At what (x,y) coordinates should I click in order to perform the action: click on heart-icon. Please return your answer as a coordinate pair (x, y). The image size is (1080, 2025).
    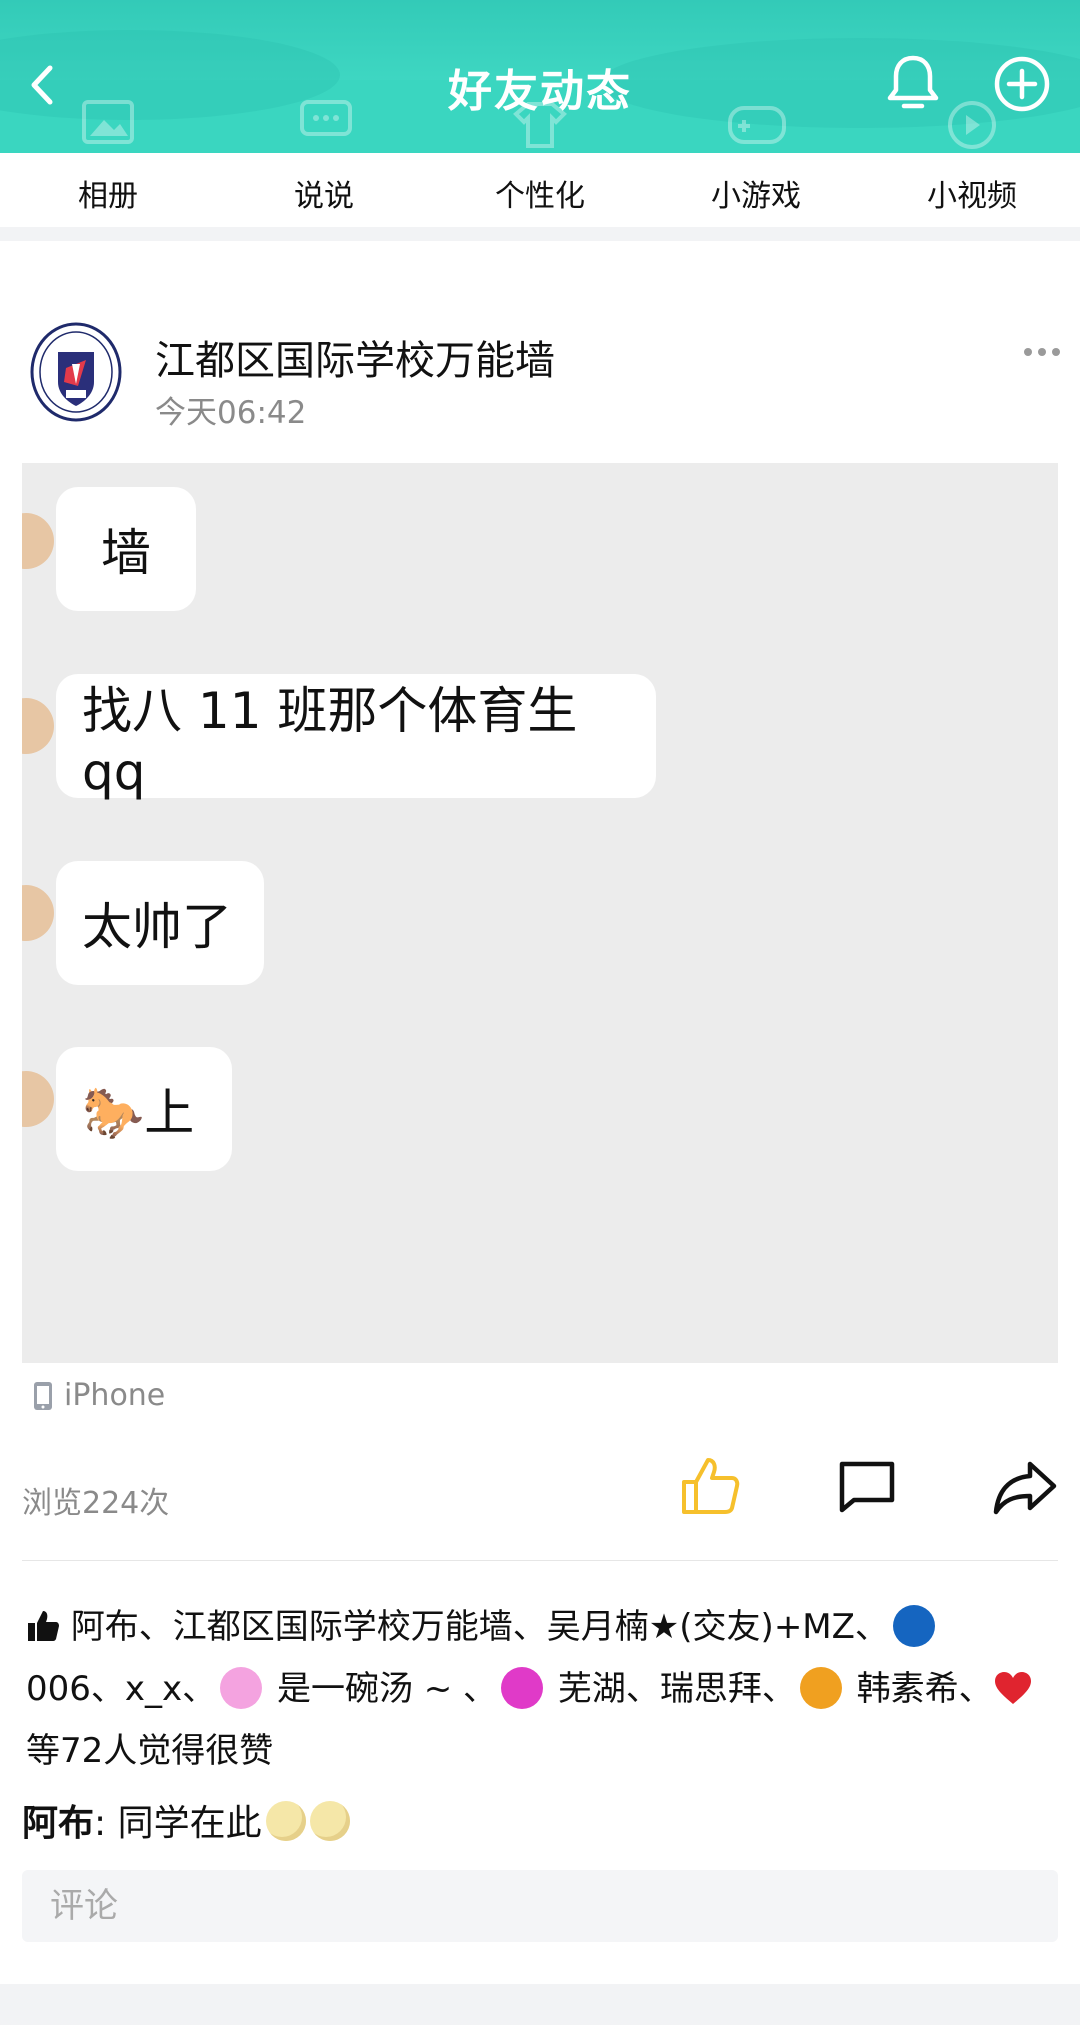
    Looking at the image, I should click on (1012, 1688).